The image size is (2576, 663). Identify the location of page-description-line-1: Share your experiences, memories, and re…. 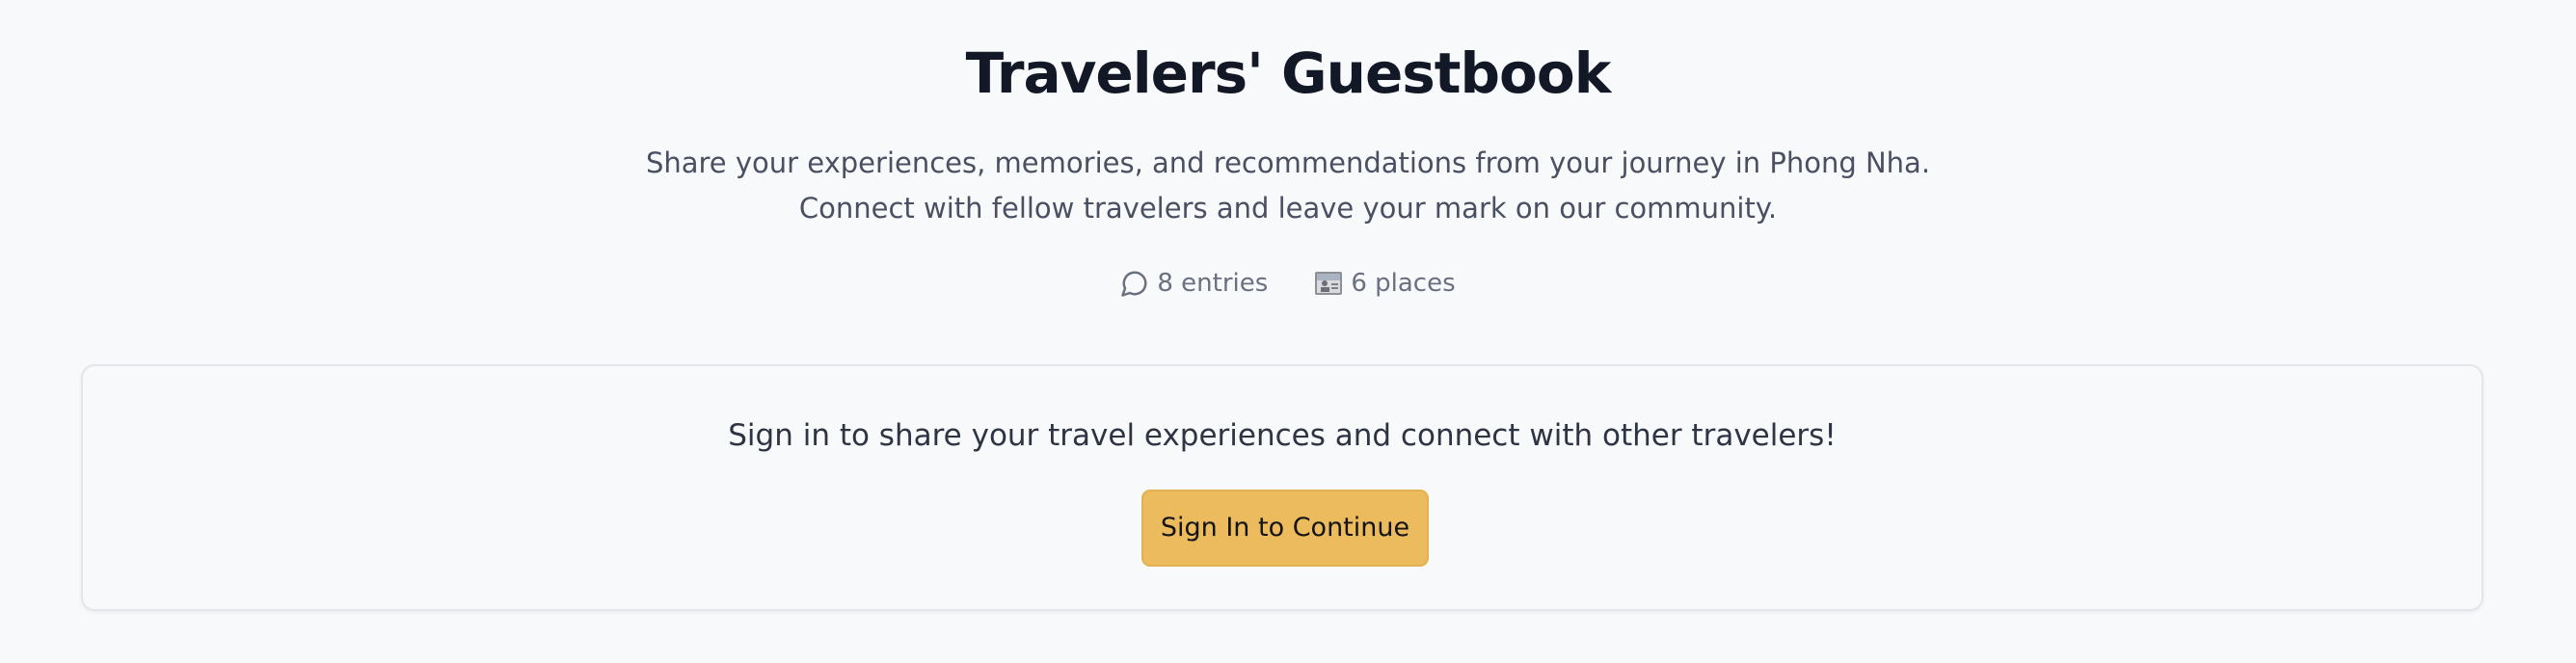
(1288, 163).